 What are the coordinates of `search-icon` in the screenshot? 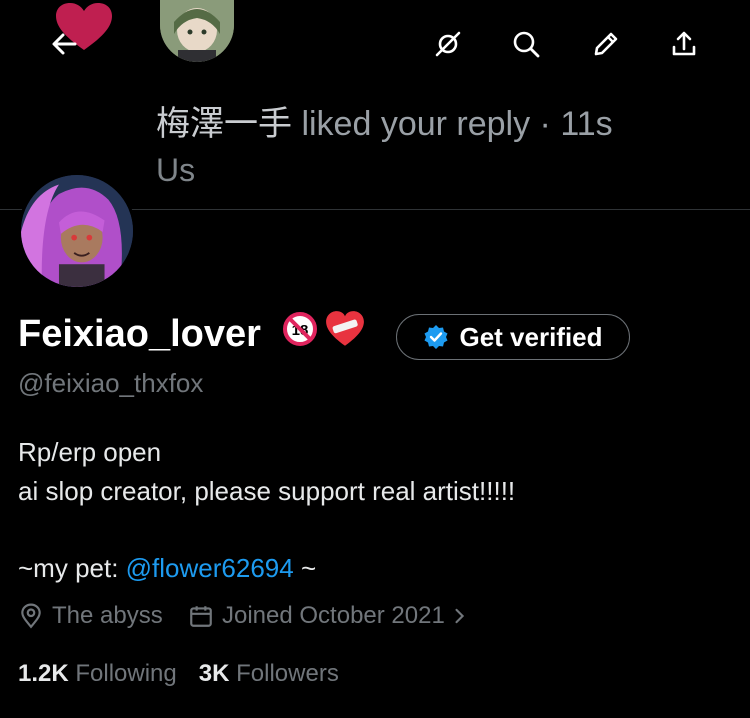 It's located at (526, 44).